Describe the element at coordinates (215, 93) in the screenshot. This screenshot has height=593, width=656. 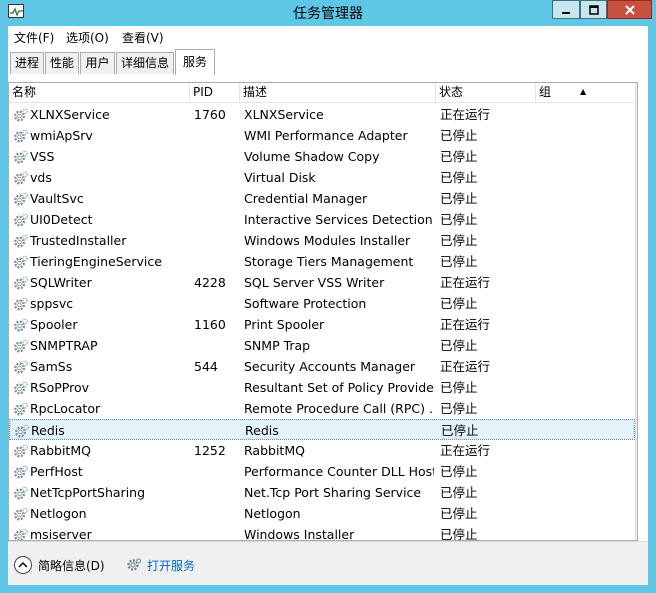
I see `column-header-pid: PID` at that location.